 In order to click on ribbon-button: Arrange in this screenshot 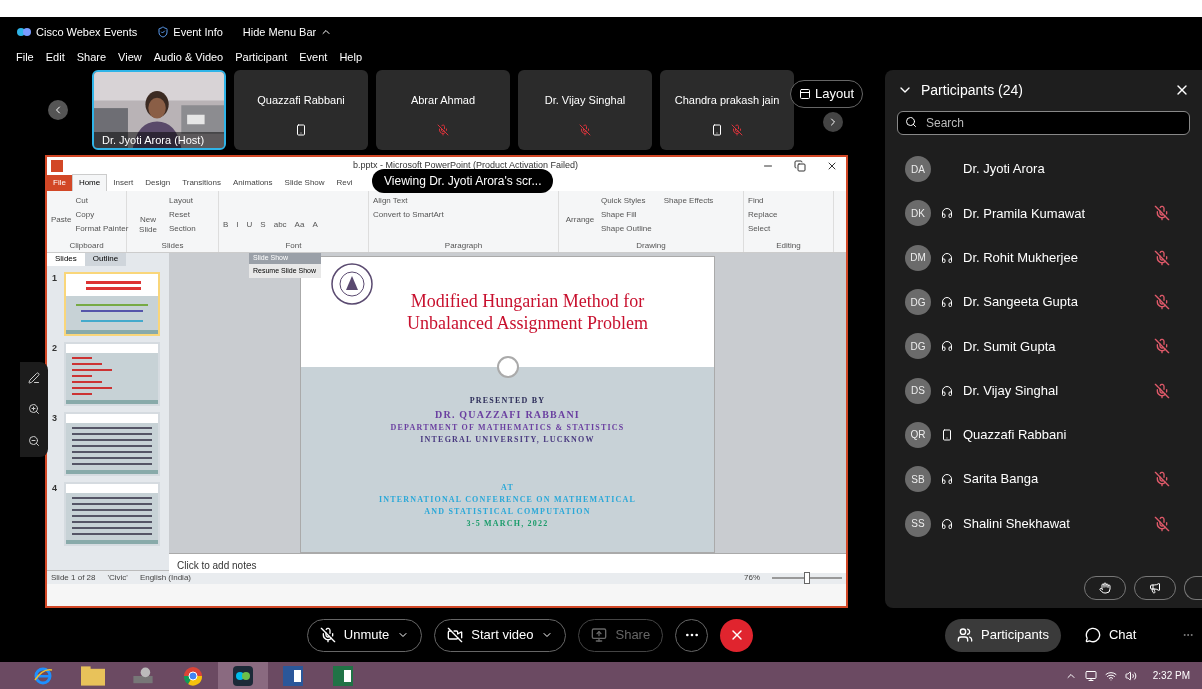, I will do `click(580, 210)`.